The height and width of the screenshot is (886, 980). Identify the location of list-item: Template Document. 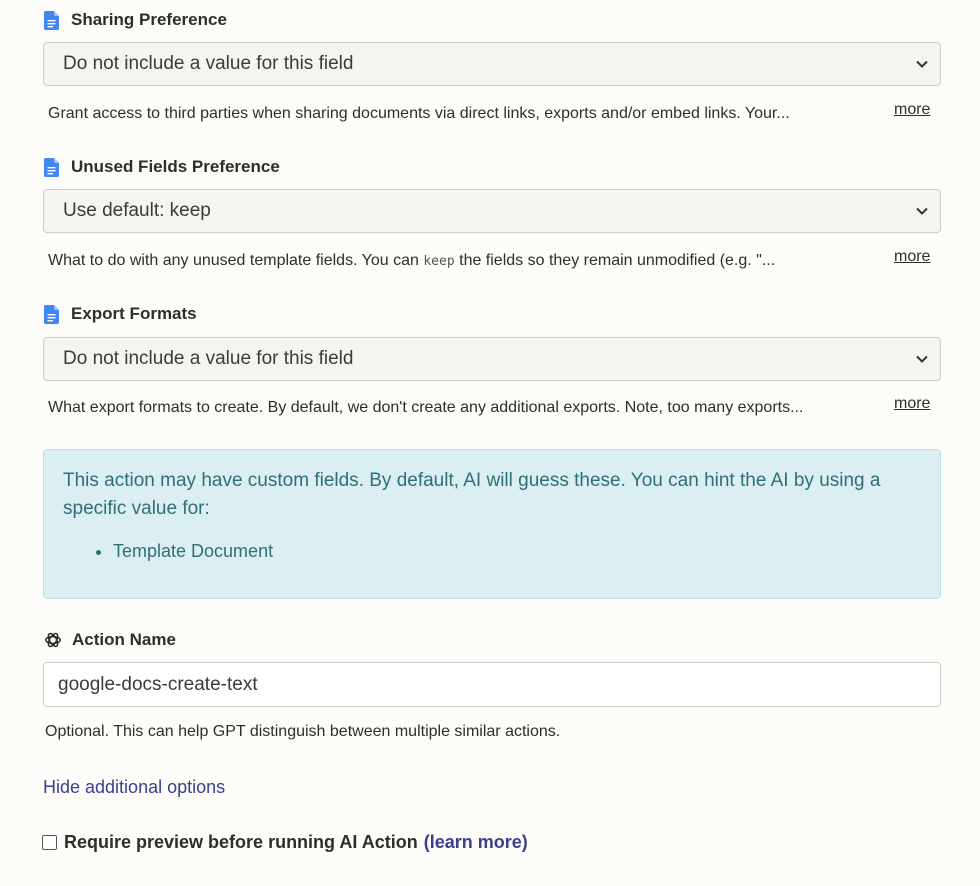
(517, 551).